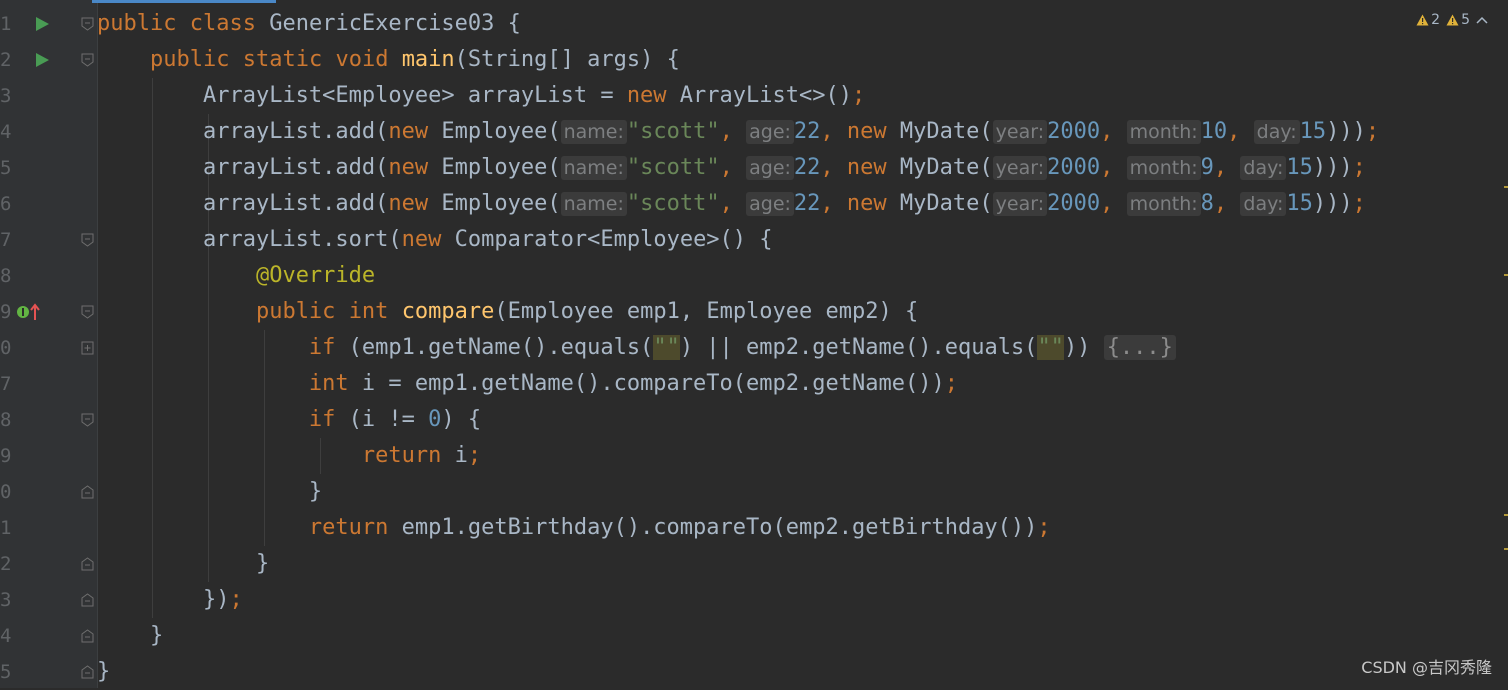 This screenshot has height=690, width=1508. Describe the element at coordinates (309, 23) in the screenshot. I see `code-line-1: public class GenericExercise03 {` at that location.